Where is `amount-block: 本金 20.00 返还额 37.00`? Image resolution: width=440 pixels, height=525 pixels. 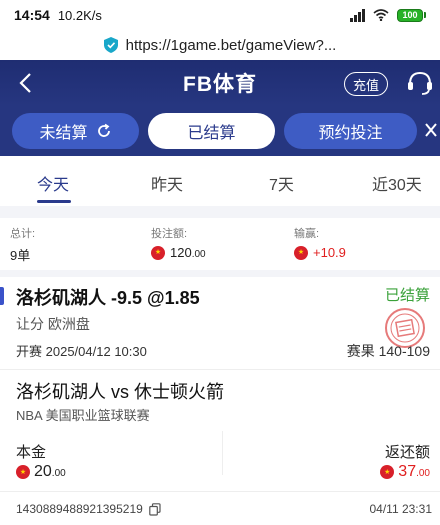
amount-block: 本金 20.00 返还额 37.00 is located at coordinates (220, 453).